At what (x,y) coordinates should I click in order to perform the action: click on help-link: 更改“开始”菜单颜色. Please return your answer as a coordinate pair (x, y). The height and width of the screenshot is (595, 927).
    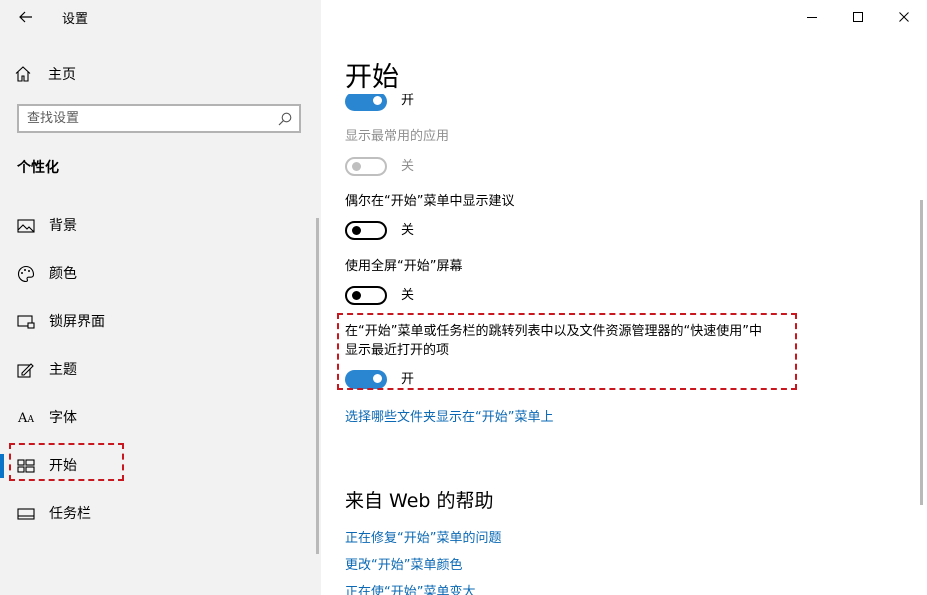
    Looking at the image, I should click on (403, 563).